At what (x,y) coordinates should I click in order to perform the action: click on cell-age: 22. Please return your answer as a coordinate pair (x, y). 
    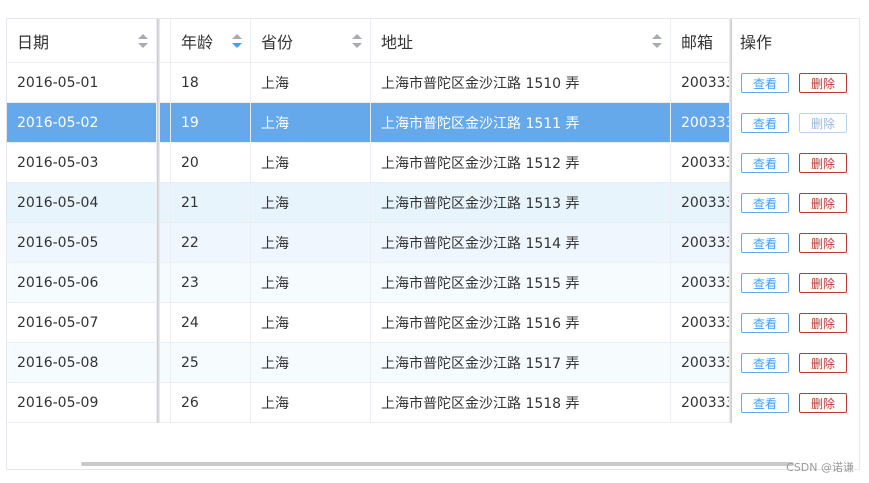
    Looking at the image, I should click on (211, 242).